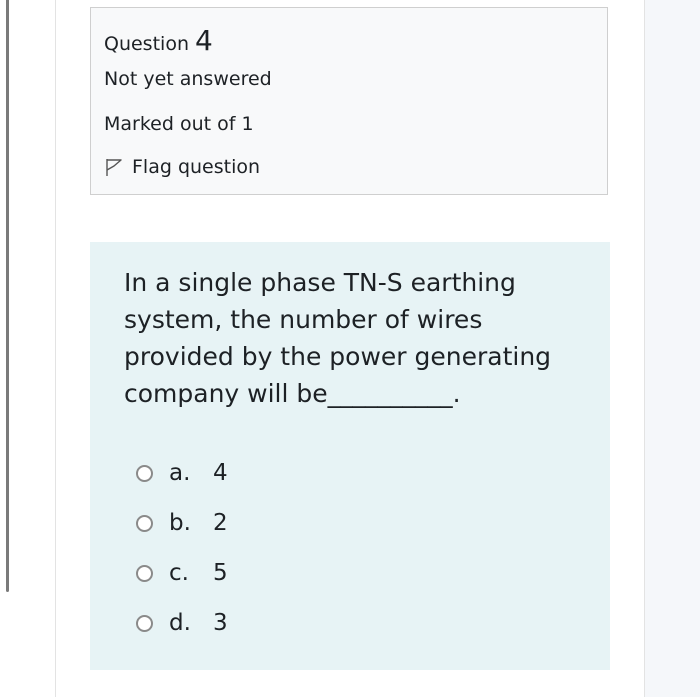 The height and width of the screenshot is (697, 700). What do you see at coordinates (188, 79) in the screenshot?
I see `question-state: Not yet answered` at bounding box center [188, 79].